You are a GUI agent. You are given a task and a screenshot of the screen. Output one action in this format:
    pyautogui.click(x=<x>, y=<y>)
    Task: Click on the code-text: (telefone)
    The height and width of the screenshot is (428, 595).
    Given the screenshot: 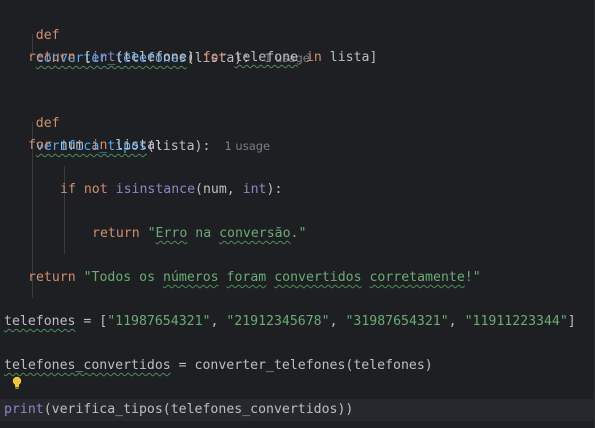 What is the action you would take?
    pyautogui.click(x=159, y=57)
    